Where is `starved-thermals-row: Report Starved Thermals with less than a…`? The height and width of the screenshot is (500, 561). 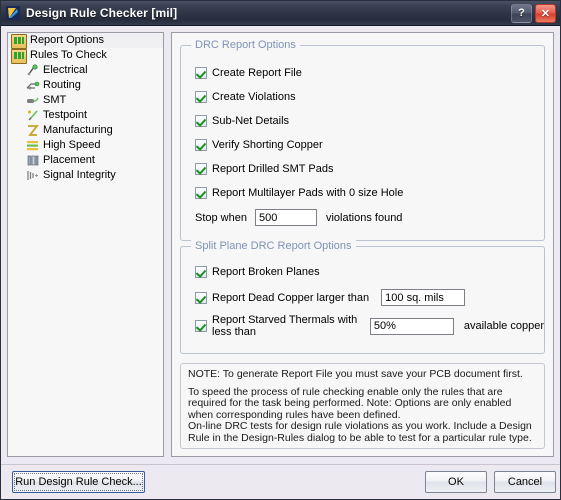 starved-thermals-row: Report Starved Thermals with less than a… is located at coordinates (369, 326).